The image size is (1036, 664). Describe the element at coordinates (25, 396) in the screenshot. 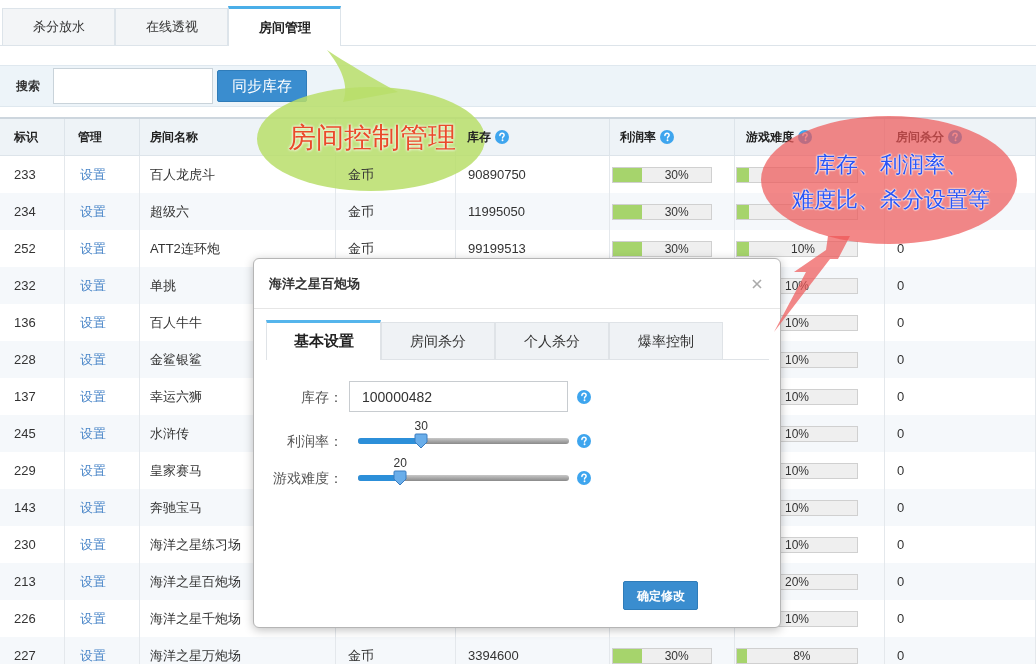

I see `row-id: 137` at that location.